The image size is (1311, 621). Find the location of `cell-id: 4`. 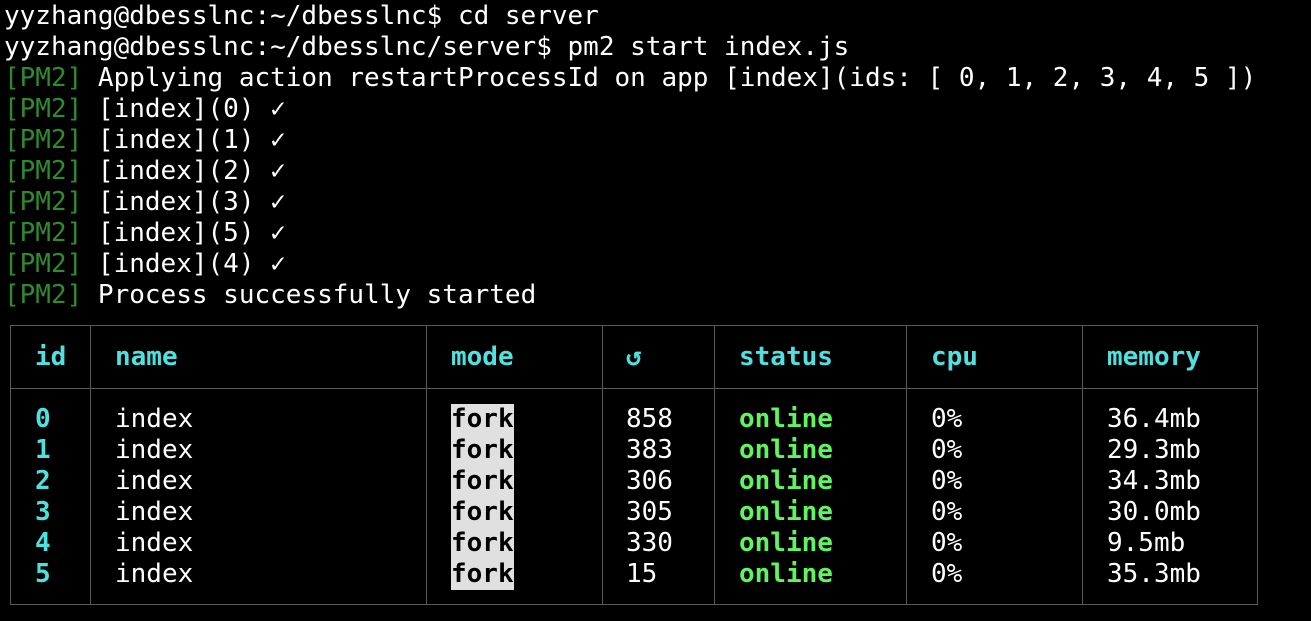

cell-id: 4 is located at coordinates (43, 543).